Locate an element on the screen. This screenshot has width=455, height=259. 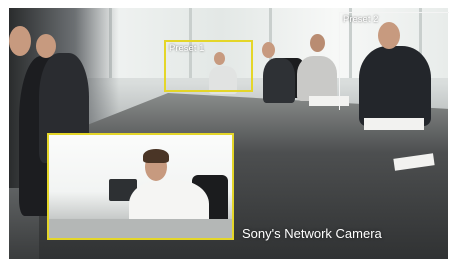
table-papers is located at coordinates (394, 124).